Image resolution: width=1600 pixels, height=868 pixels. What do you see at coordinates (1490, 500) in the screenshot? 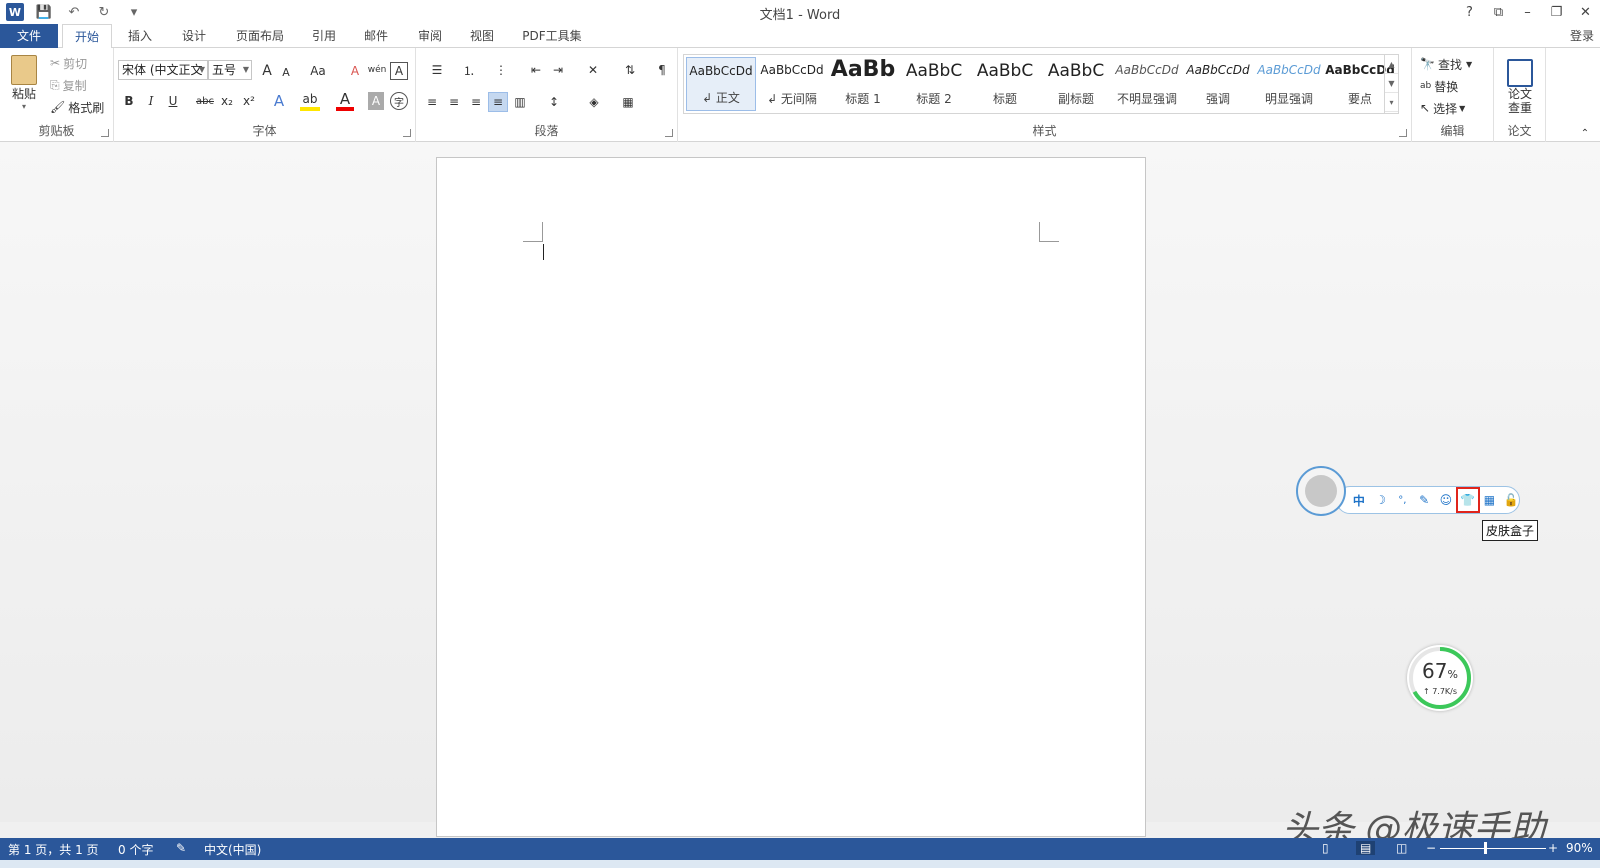
I see `grid-menu-icon: ▦` at bounding box center [1490, 500].